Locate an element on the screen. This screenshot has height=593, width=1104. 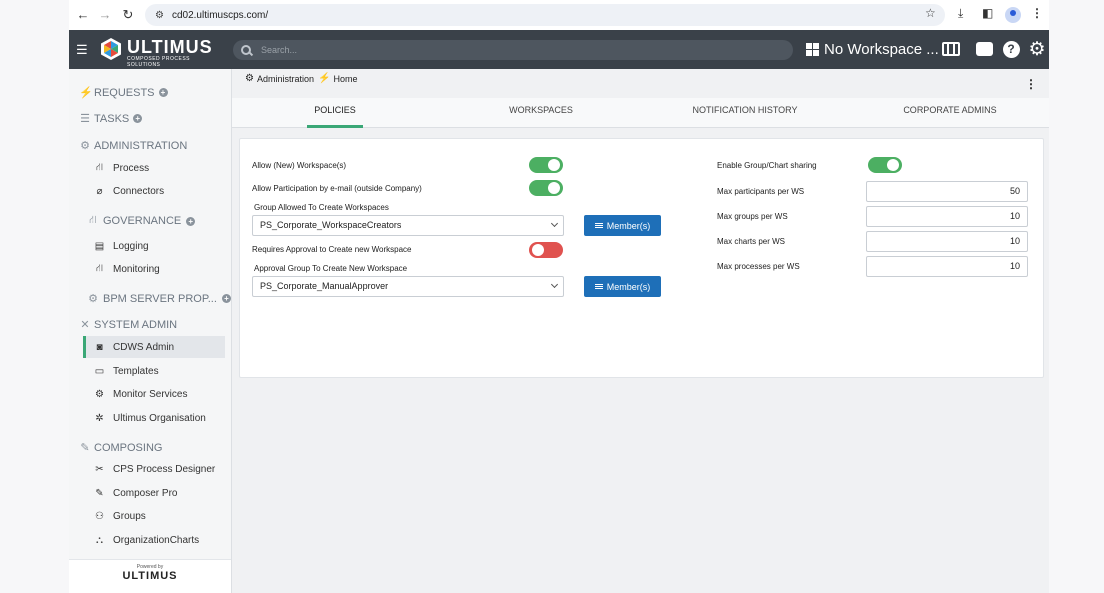
back-icon: ← is located at coordinates (83, 14).